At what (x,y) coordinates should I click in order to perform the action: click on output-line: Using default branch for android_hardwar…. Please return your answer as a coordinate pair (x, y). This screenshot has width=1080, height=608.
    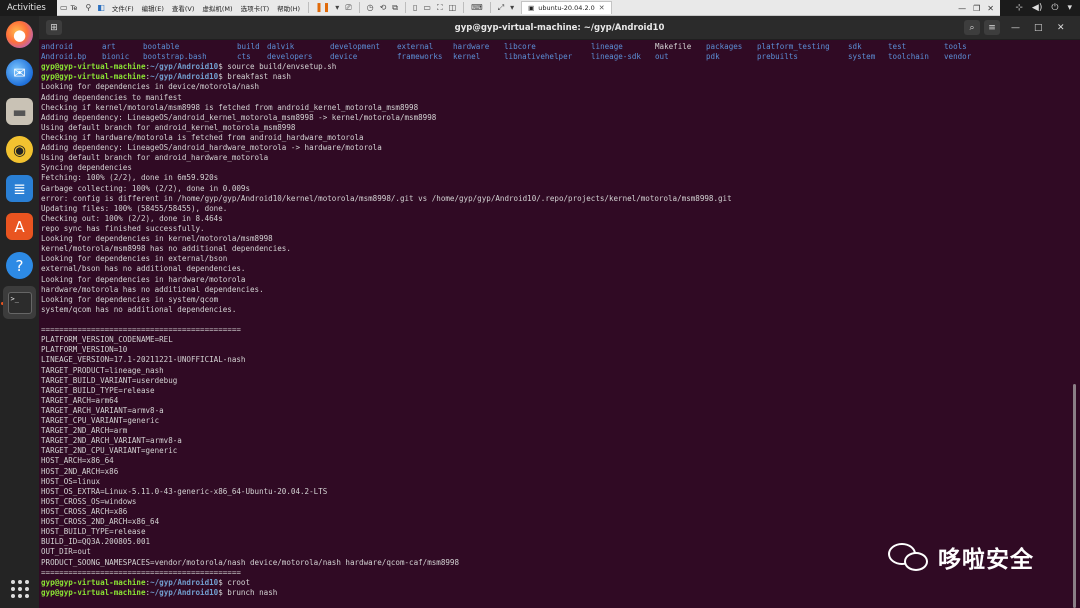
    Looking at the image, I should click on (155, 158).